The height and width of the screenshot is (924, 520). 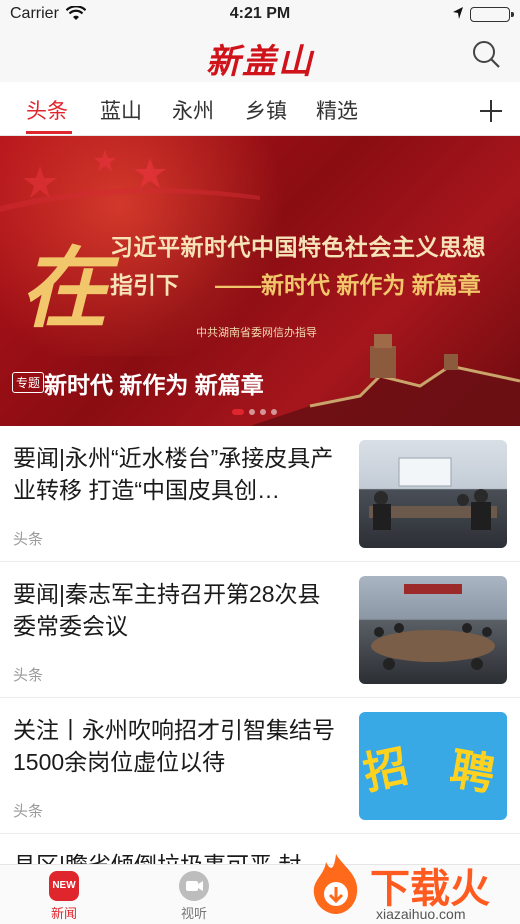 I want to click on banner-headline-line2a: 指引下, so click(x=144, y=285).